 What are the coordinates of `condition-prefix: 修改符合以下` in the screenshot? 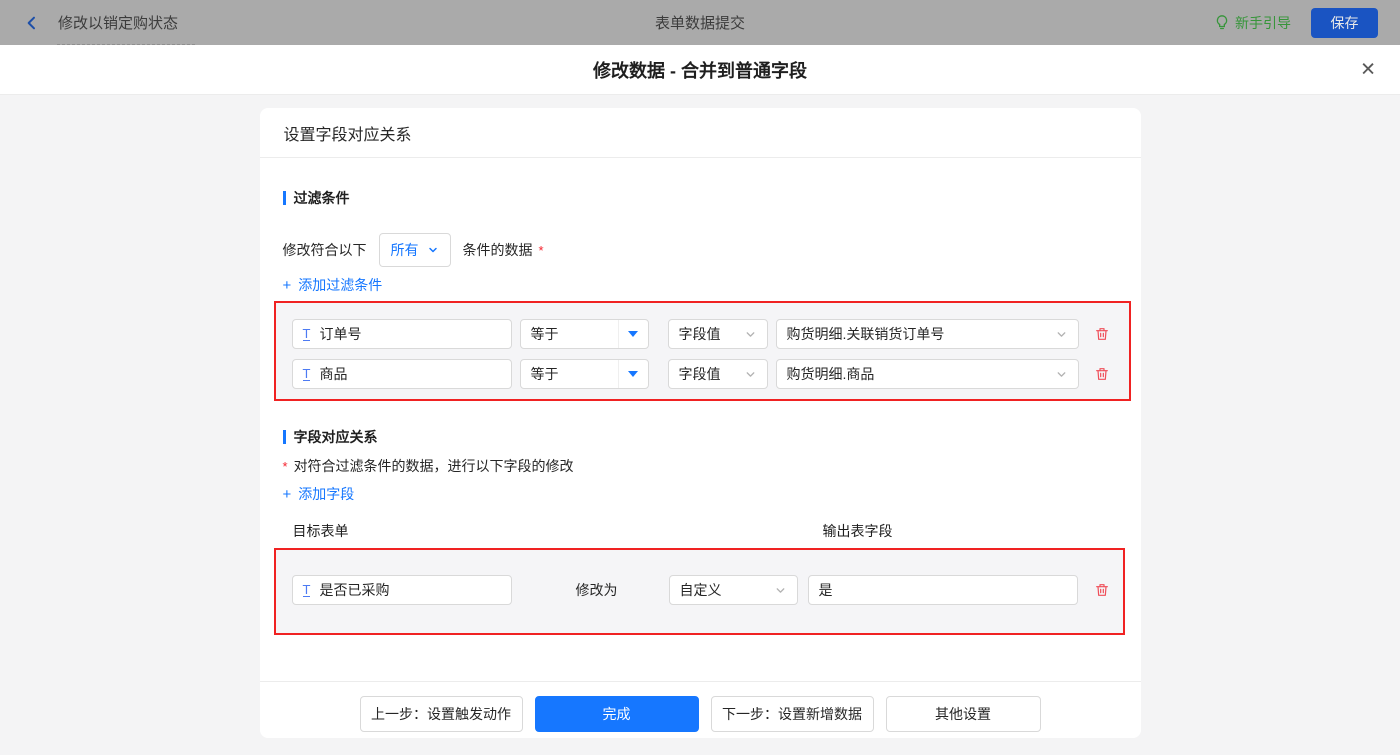 It's located at (324, 250).